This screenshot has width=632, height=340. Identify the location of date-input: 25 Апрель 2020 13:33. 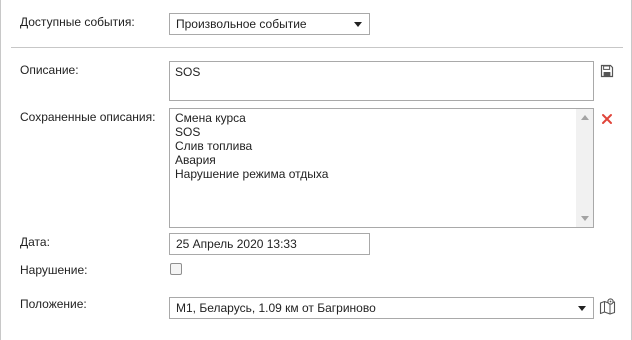
(269, 244).